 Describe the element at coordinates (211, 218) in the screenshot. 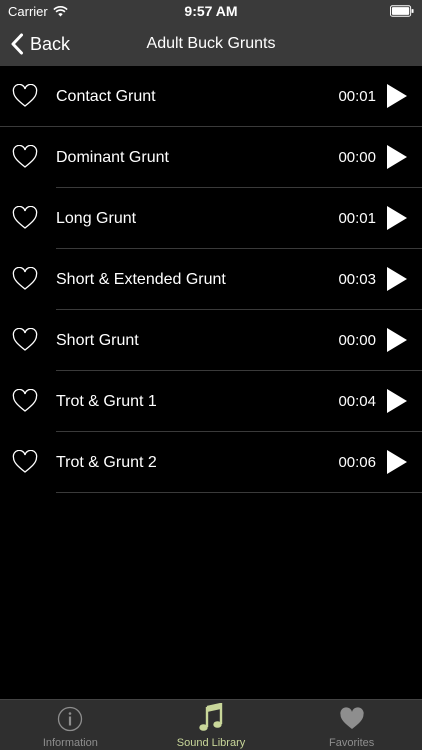

I see `list-item: Long Grunt 00:01` at that location.